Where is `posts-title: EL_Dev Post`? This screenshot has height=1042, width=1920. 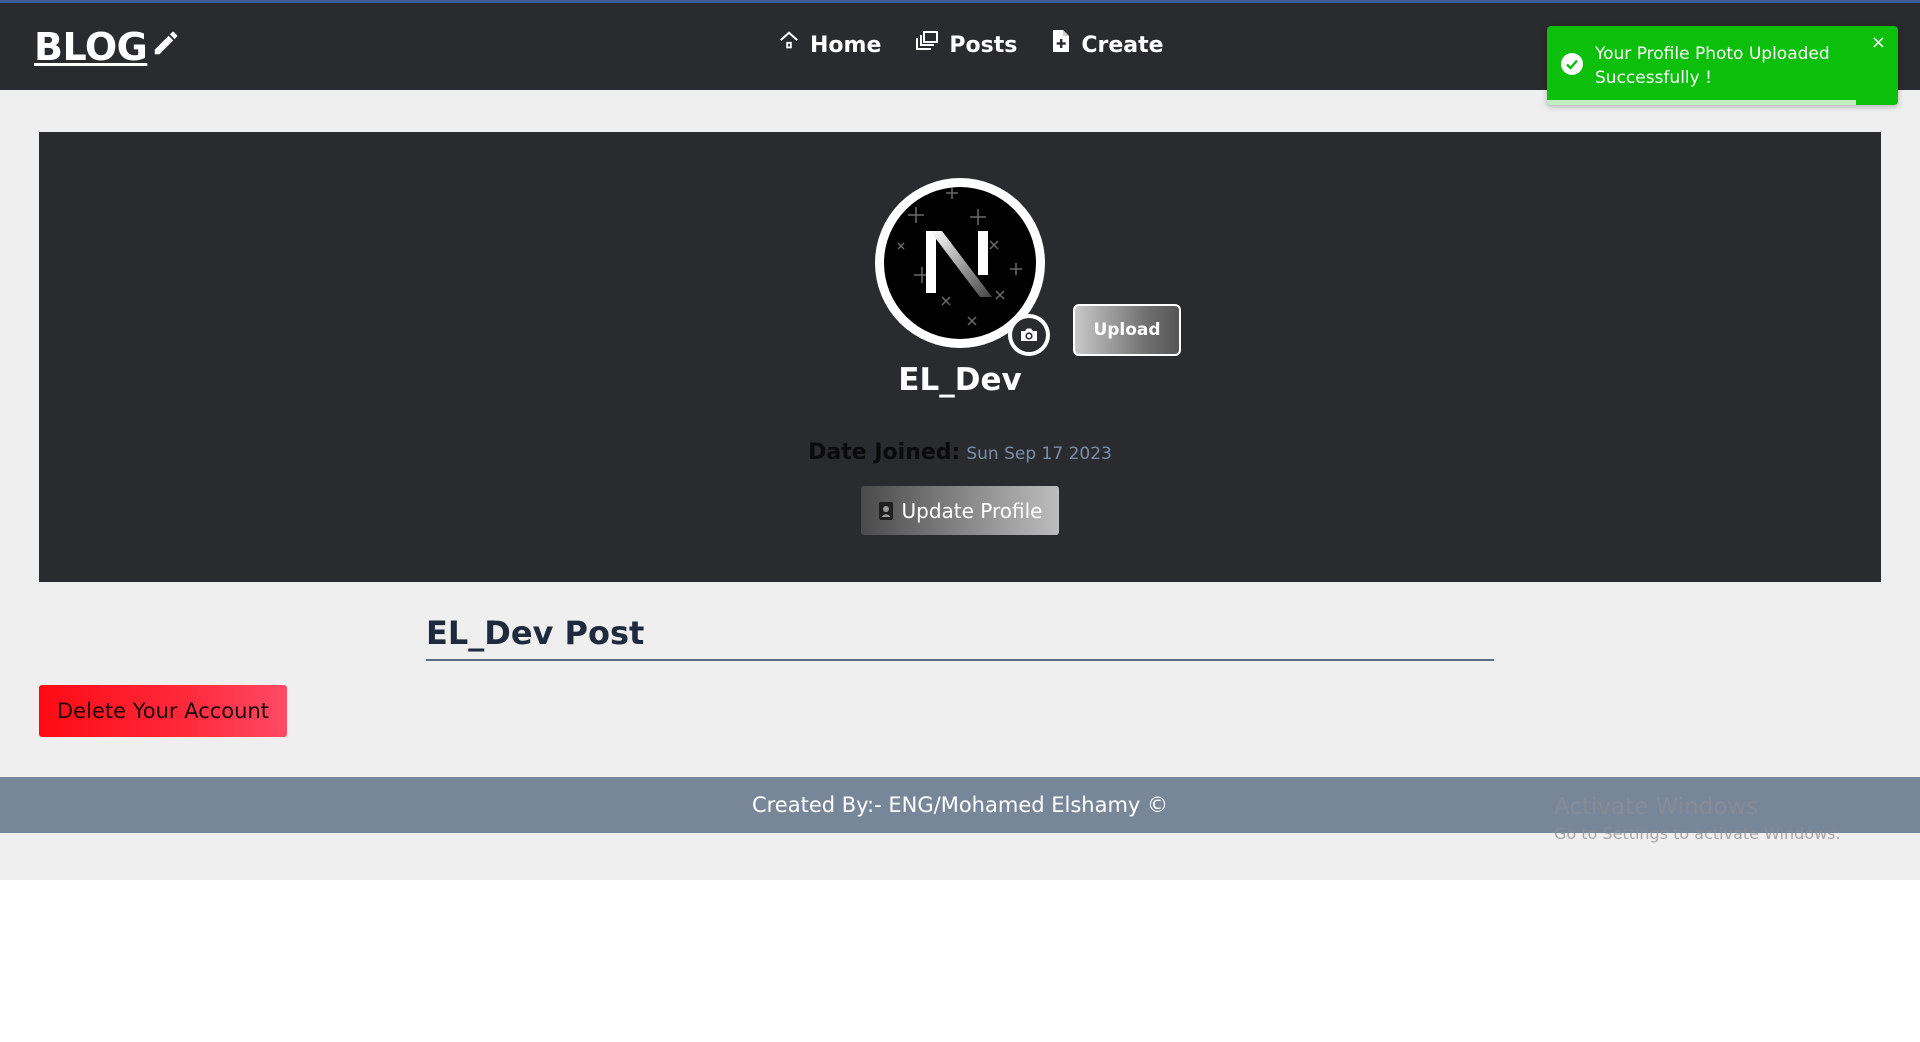
posts-title: EL_Dev Post is located at coordinates (535, 633).